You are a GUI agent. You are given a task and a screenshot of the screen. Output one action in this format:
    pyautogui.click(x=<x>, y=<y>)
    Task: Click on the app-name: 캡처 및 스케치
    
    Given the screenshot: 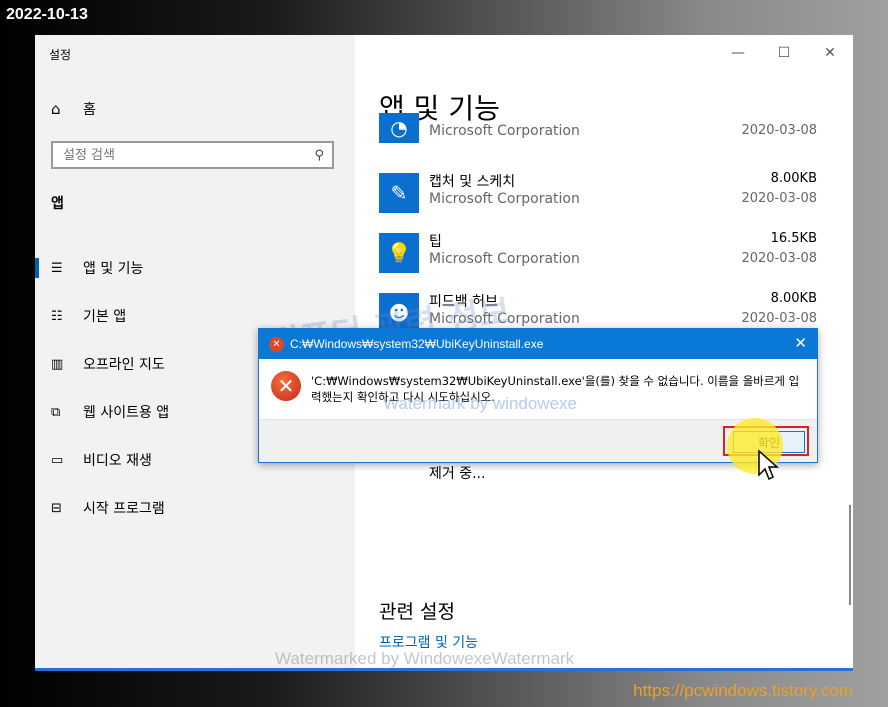 What is the action you would take?
    pyautogui.click(x=472, y=182)
    